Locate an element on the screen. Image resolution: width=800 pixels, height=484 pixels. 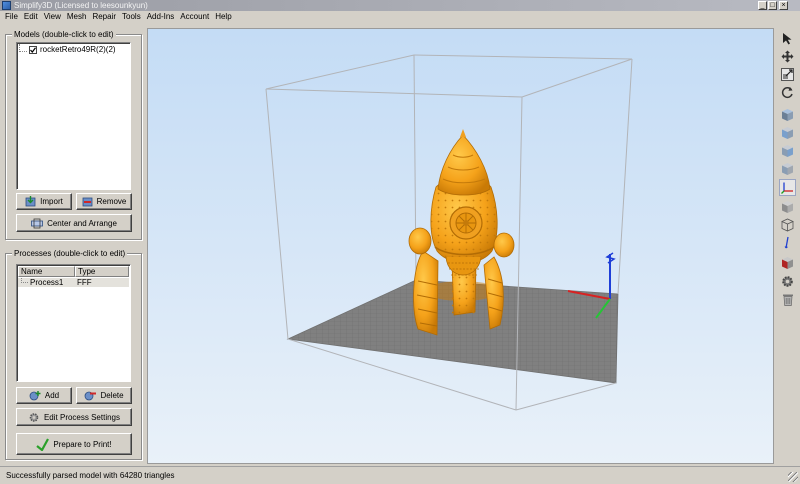
add-process-button: Add is located at coordinates (44, 395).